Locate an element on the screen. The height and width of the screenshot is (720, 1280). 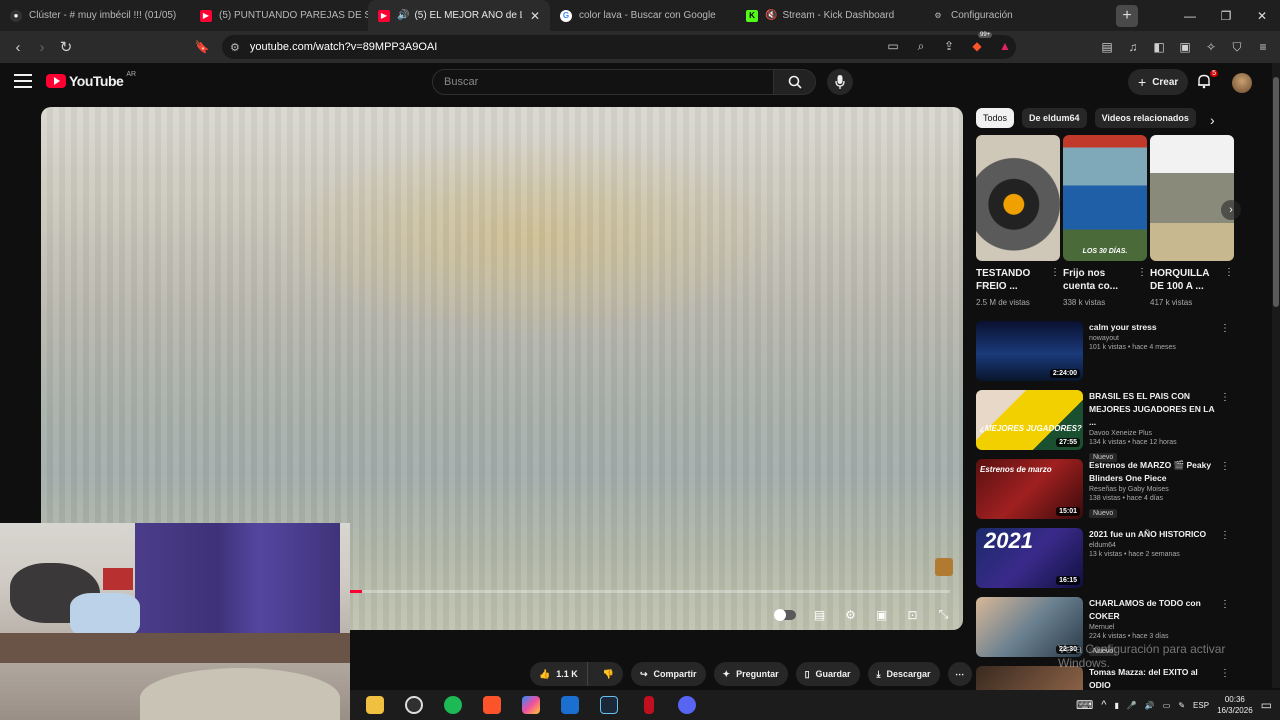
page-scrollbar is located at coordinates (1276, 375).